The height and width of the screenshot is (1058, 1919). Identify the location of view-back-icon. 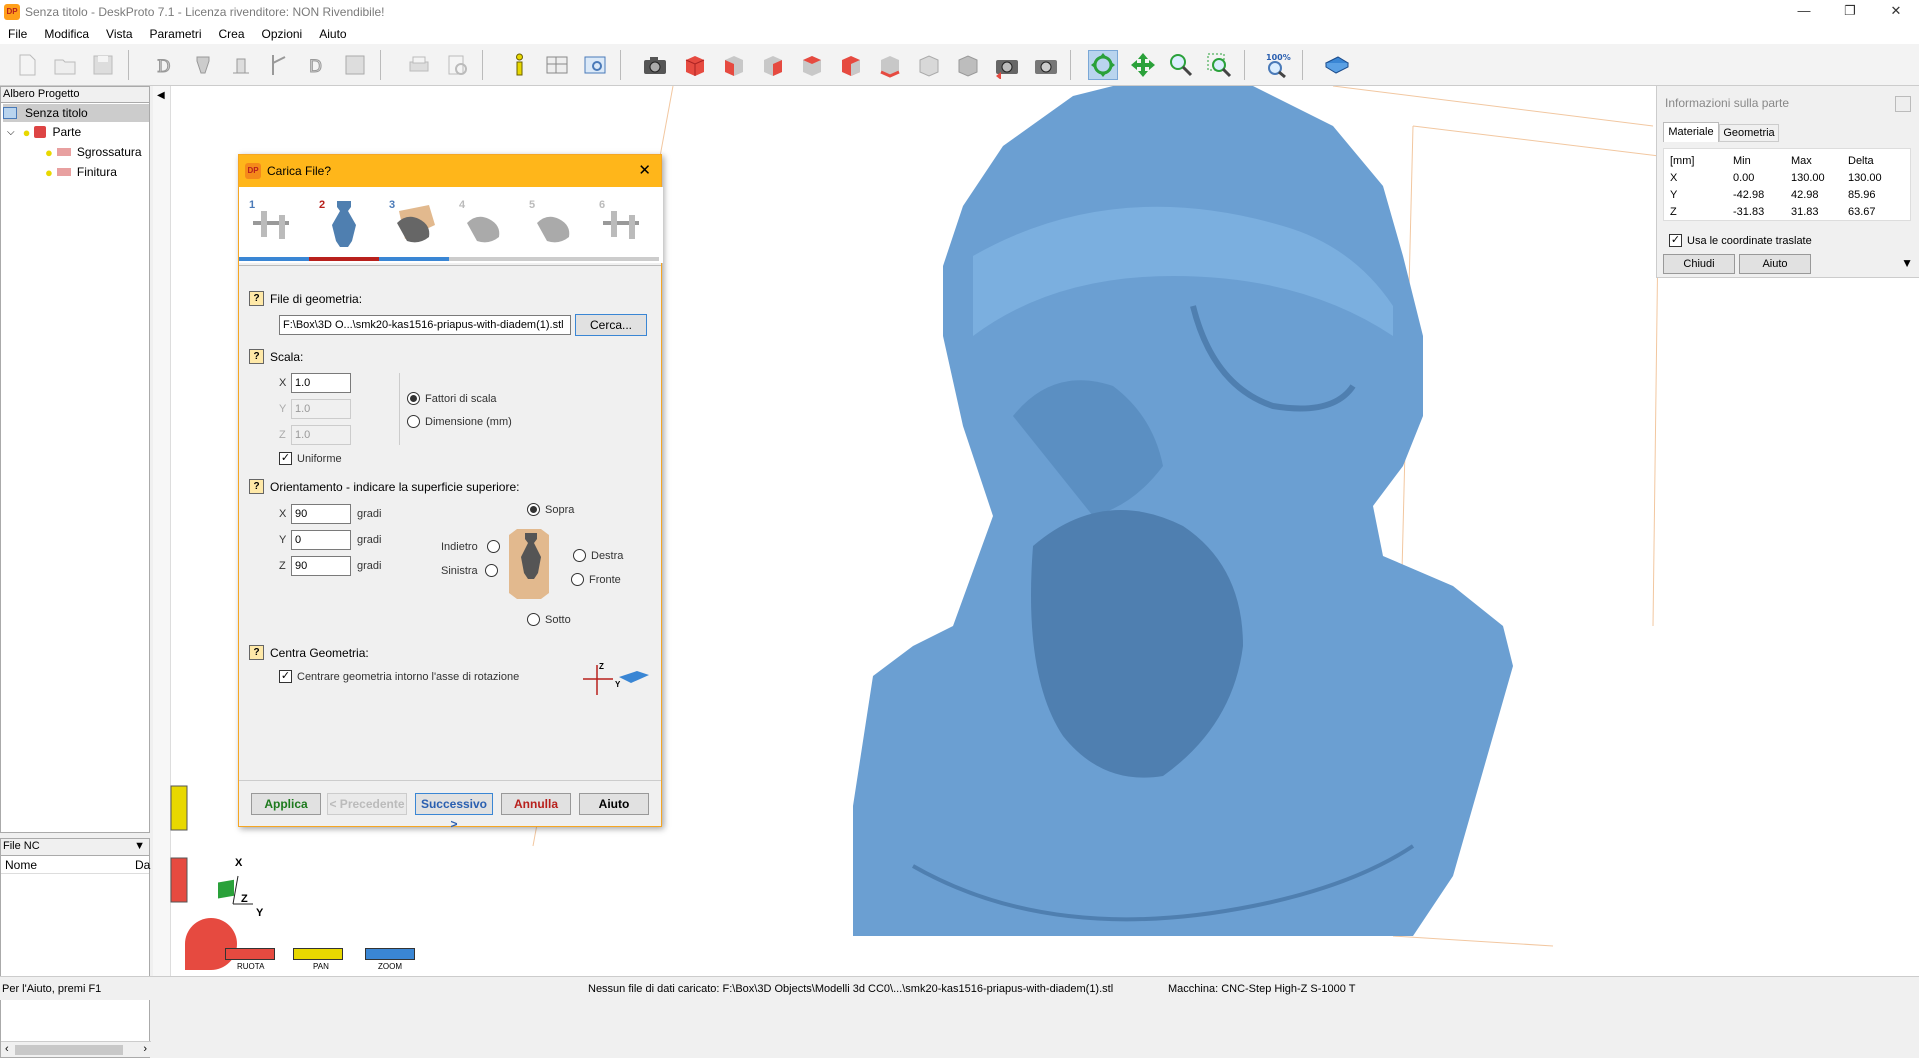
(812, 65).